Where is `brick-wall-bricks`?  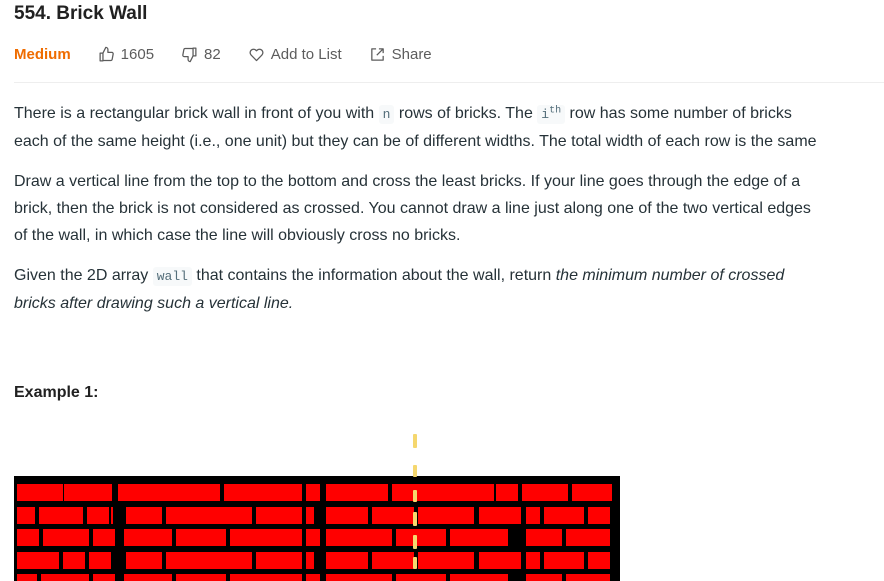
brick-wall-bricks is located at coordinates (317, 528).